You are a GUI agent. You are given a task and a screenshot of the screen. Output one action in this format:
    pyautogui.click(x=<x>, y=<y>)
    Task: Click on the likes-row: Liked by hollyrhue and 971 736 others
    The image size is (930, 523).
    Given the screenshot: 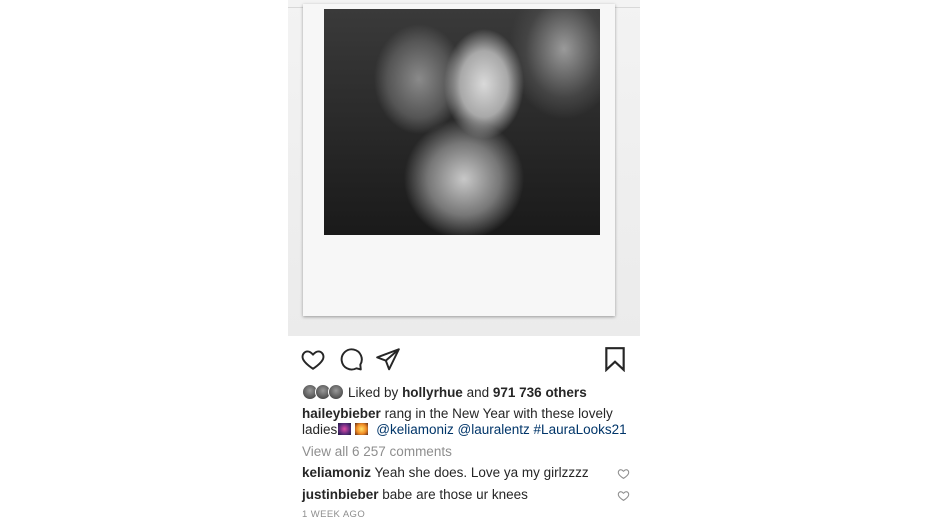 What is the action you would take?
    pyautogui.click(x=467, y=392)
    